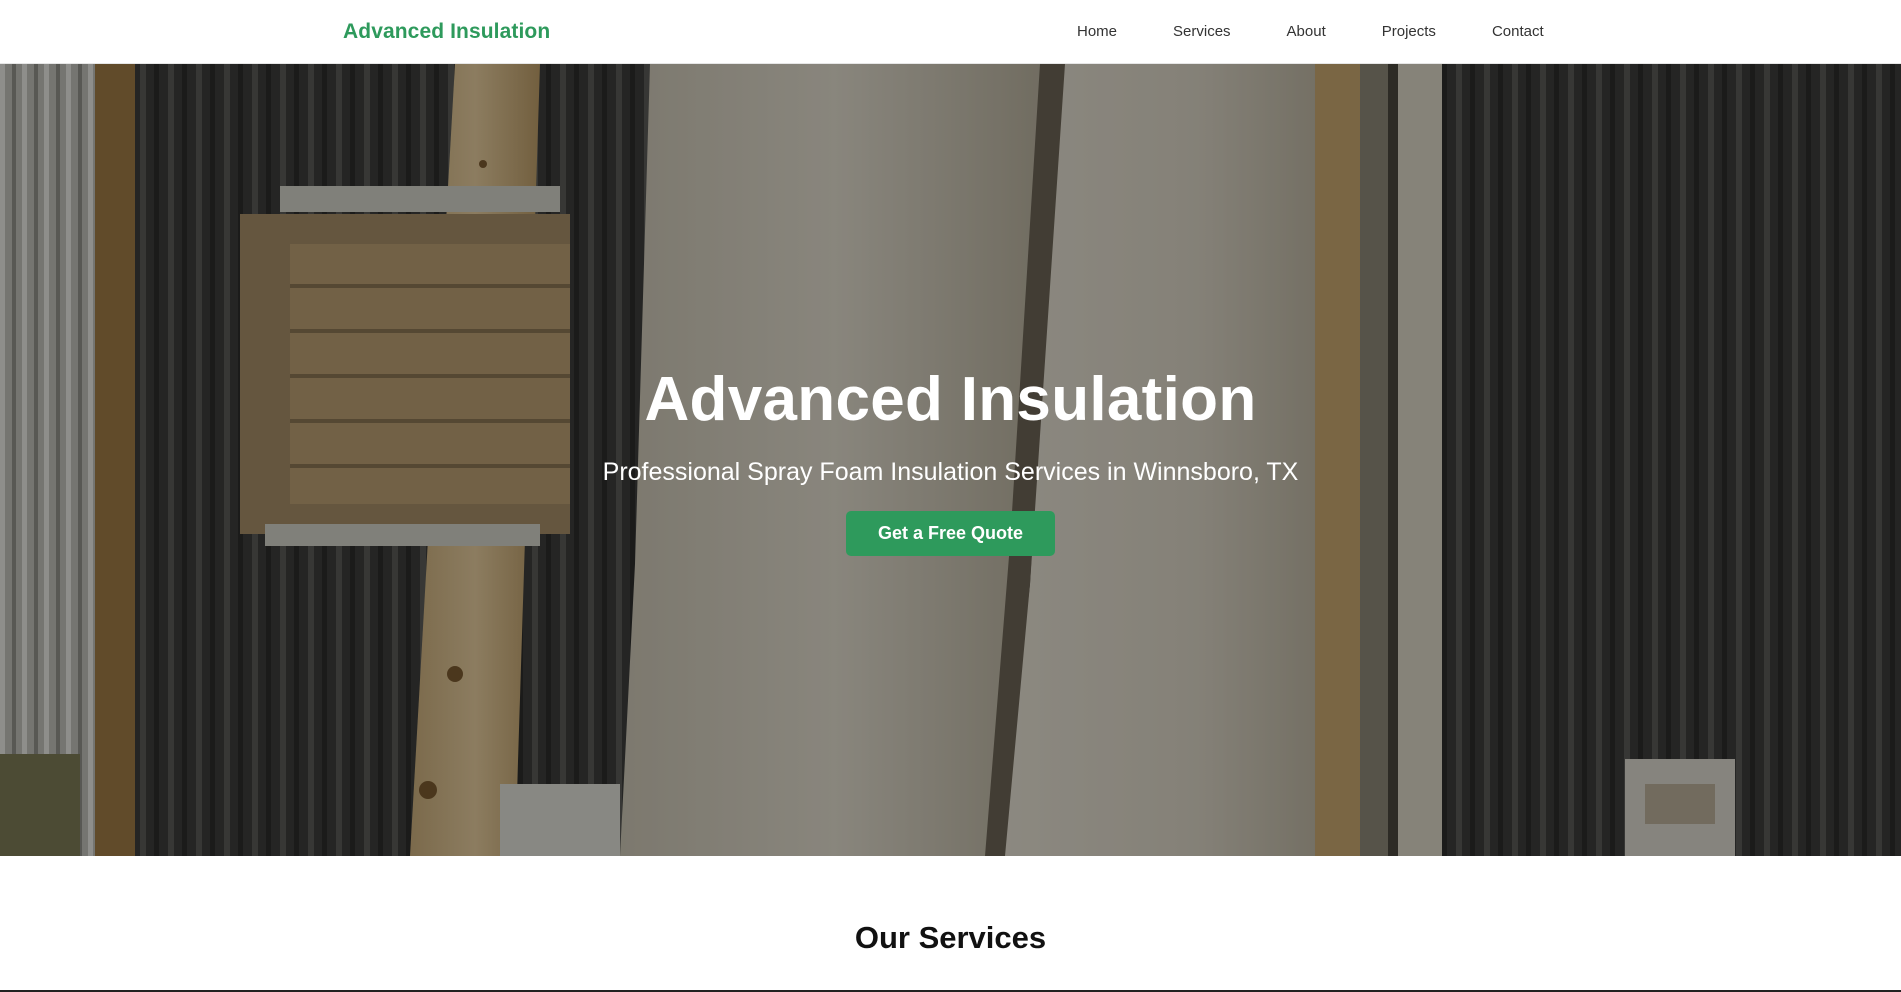  I want to click on nav-about-link: About, so click(1306, 32).